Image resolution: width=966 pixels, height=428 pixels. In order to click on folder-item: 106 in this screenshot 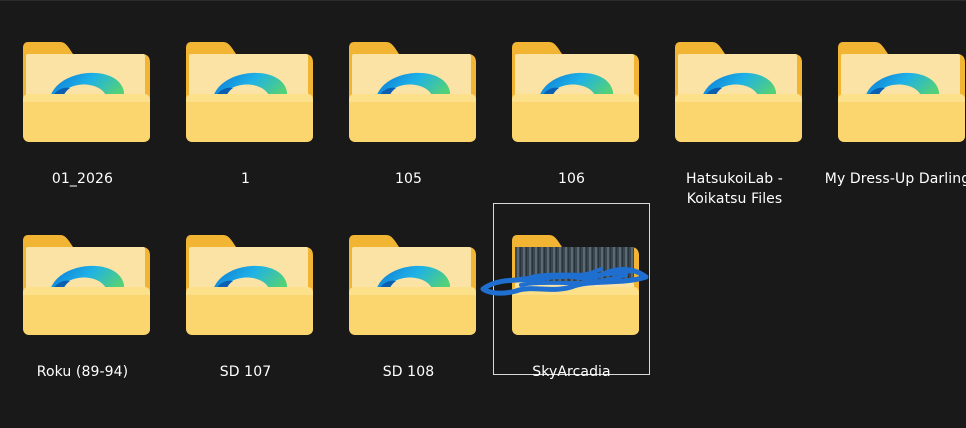, I will do `click(571, 98)`.